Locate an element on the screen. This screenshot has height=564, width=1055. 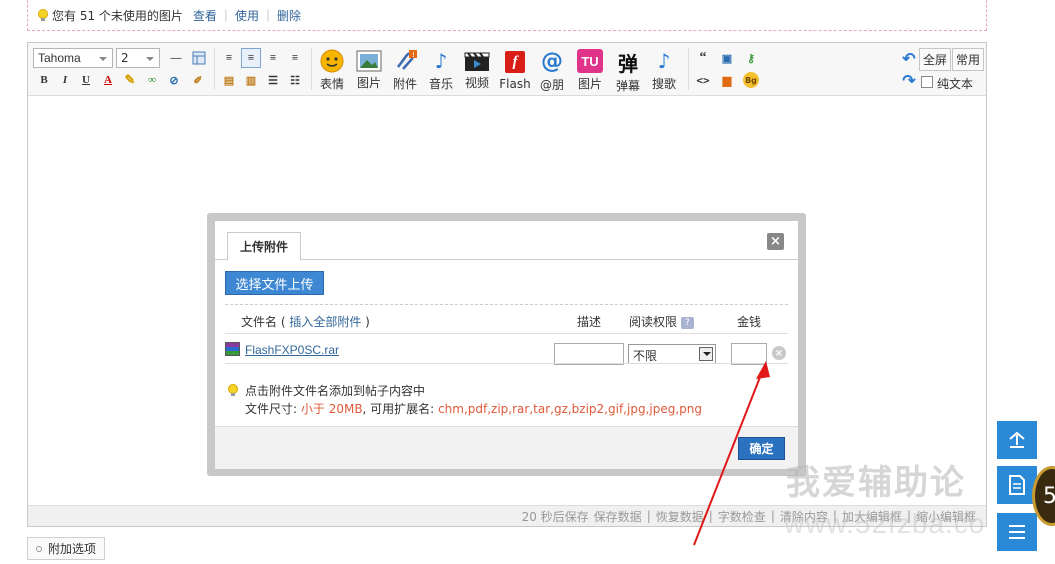
attachment-button: ! 附件 is located at coordinates (405, 70).